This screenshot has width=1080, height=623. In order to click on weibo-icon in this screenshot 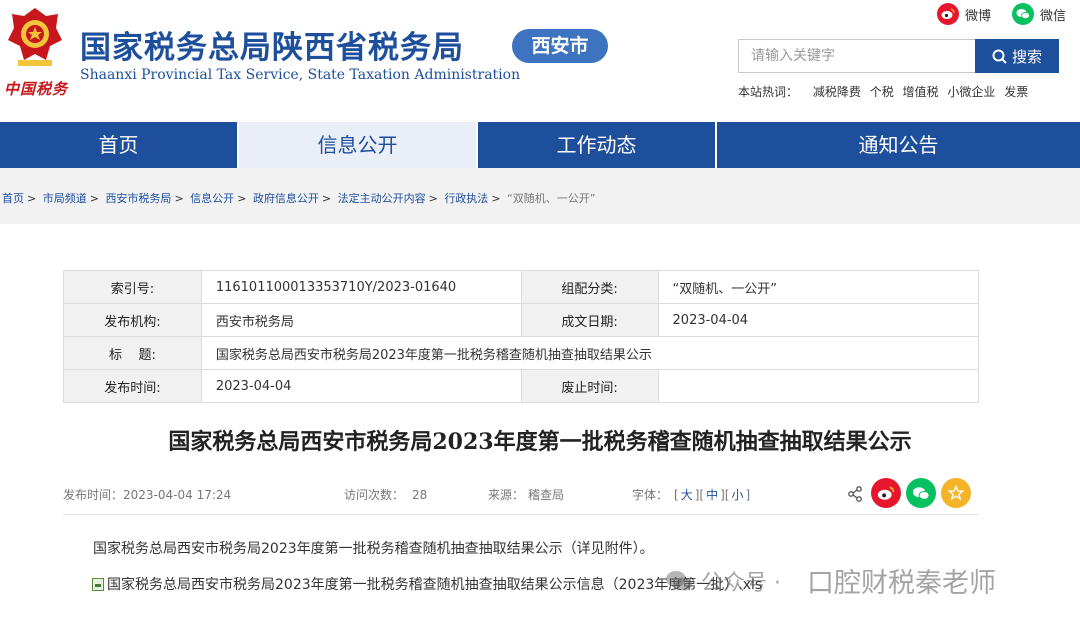, I will do `click(948, 14)`.